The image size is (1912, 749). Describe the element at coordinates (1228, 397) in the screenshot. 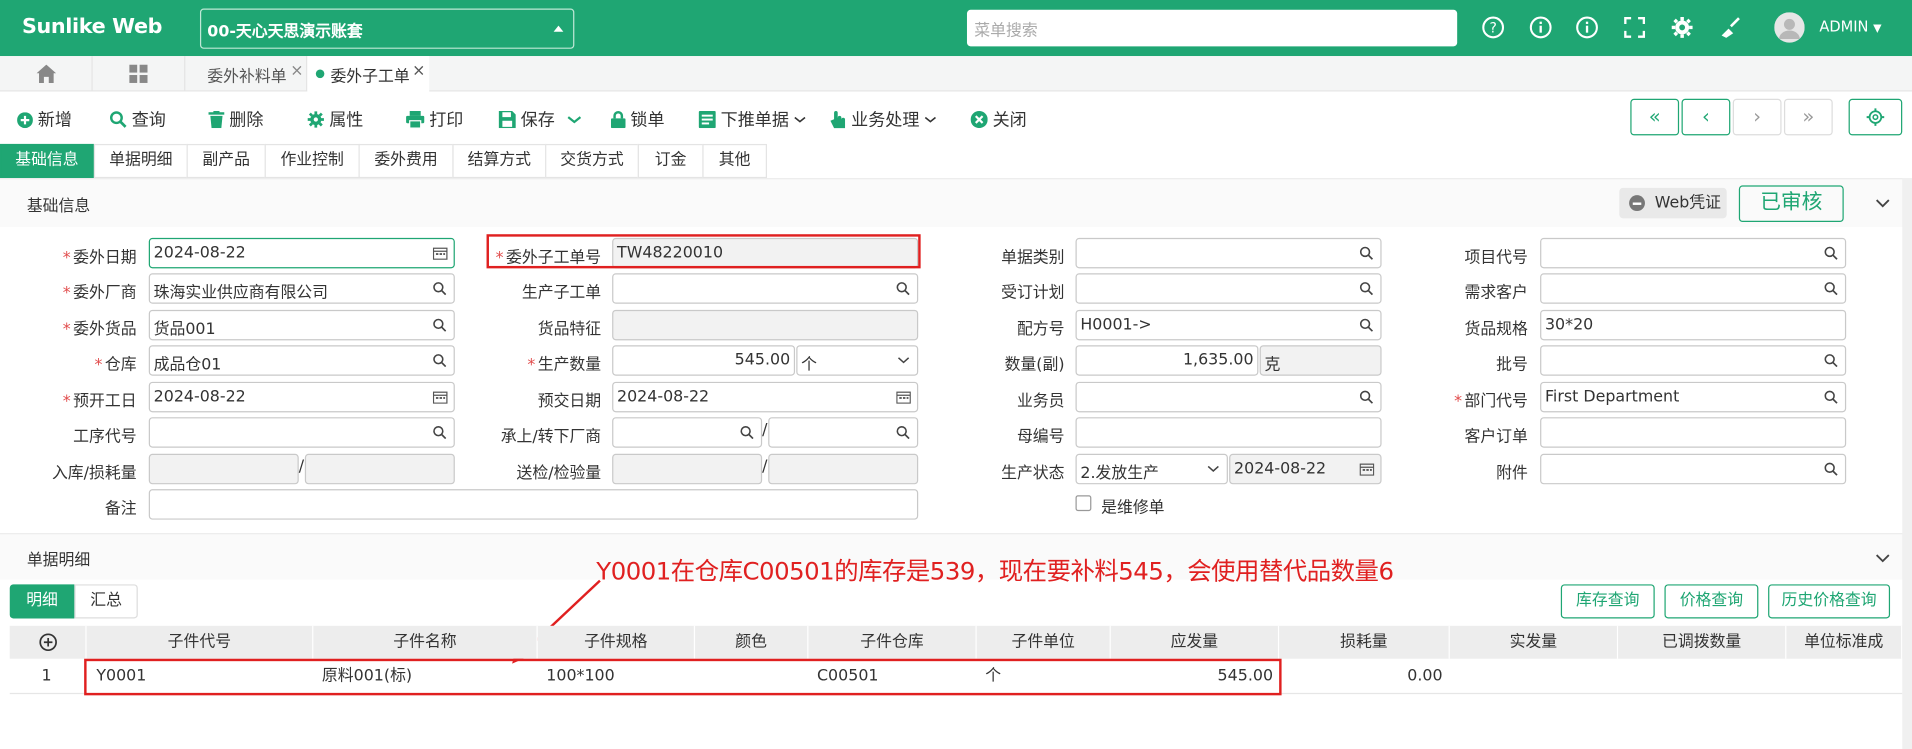

I see `salesman-field` at that location.